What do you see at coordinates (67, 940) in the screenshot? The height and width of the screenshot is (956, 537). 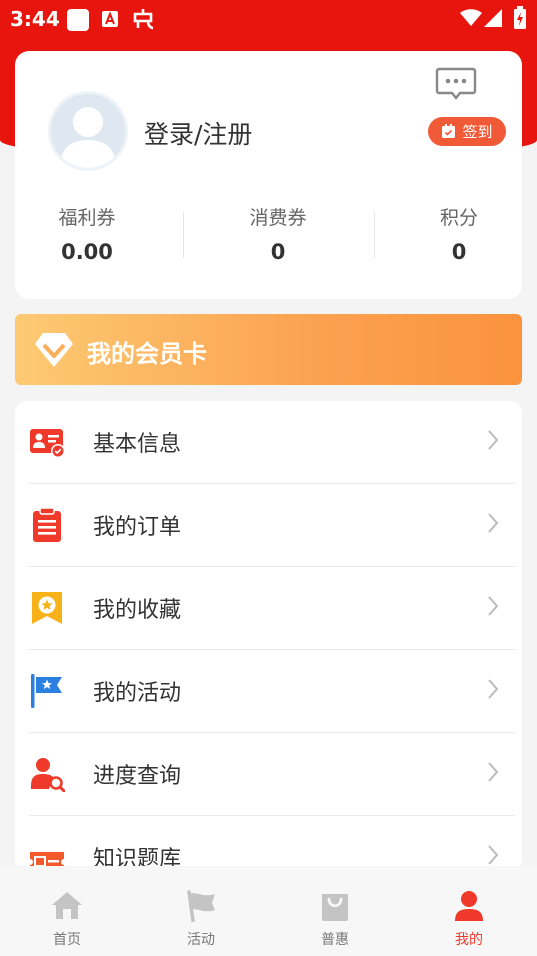 I see `tab-label: 首页` at bounding box center [67, 940].